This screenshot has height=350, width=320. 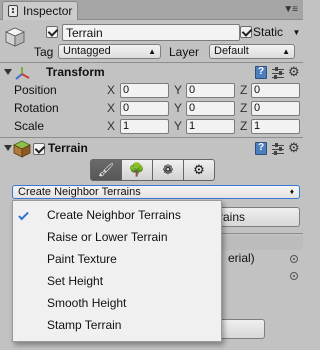 I want to click on rotation-y-field: 0, so click(x=210, y=108).